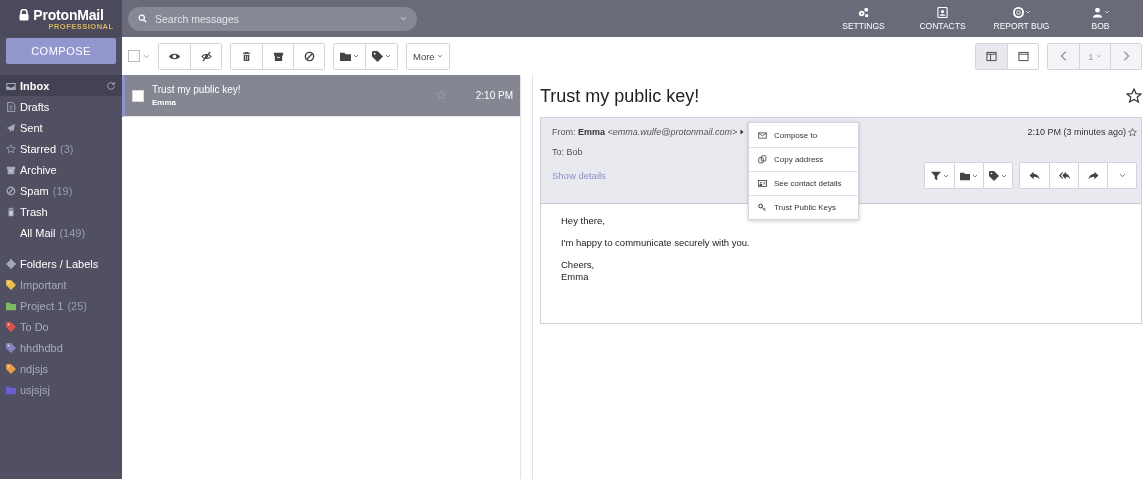  What do you see at coordinates (620, 96) in the screenshot?
I see `message-title: Trust my public key!` at bounding box center [620, 96].